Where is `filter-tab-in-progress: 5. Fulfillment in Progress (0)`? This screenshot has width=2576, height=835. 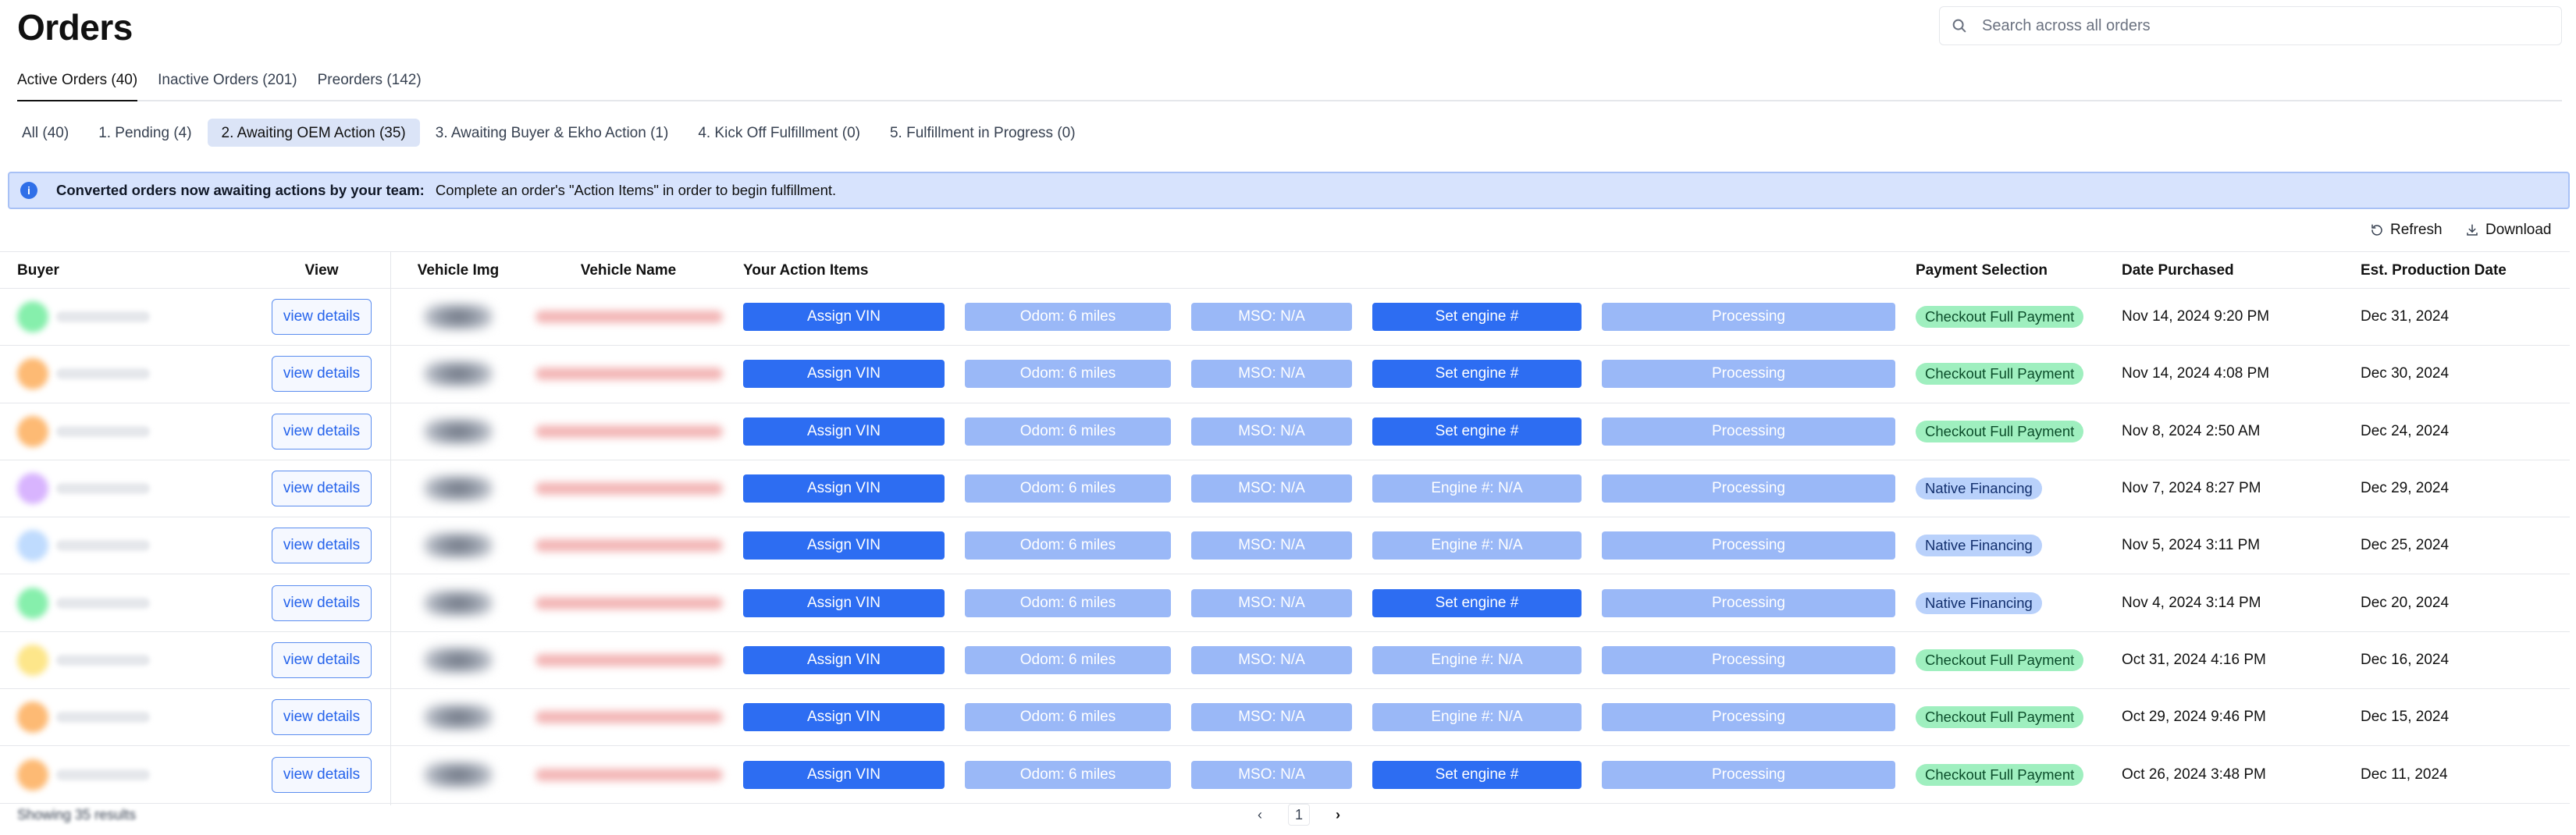 filter-tab-in-progress: 5. Fulfillment in Progress (0) is located at coordinates (983, 133).